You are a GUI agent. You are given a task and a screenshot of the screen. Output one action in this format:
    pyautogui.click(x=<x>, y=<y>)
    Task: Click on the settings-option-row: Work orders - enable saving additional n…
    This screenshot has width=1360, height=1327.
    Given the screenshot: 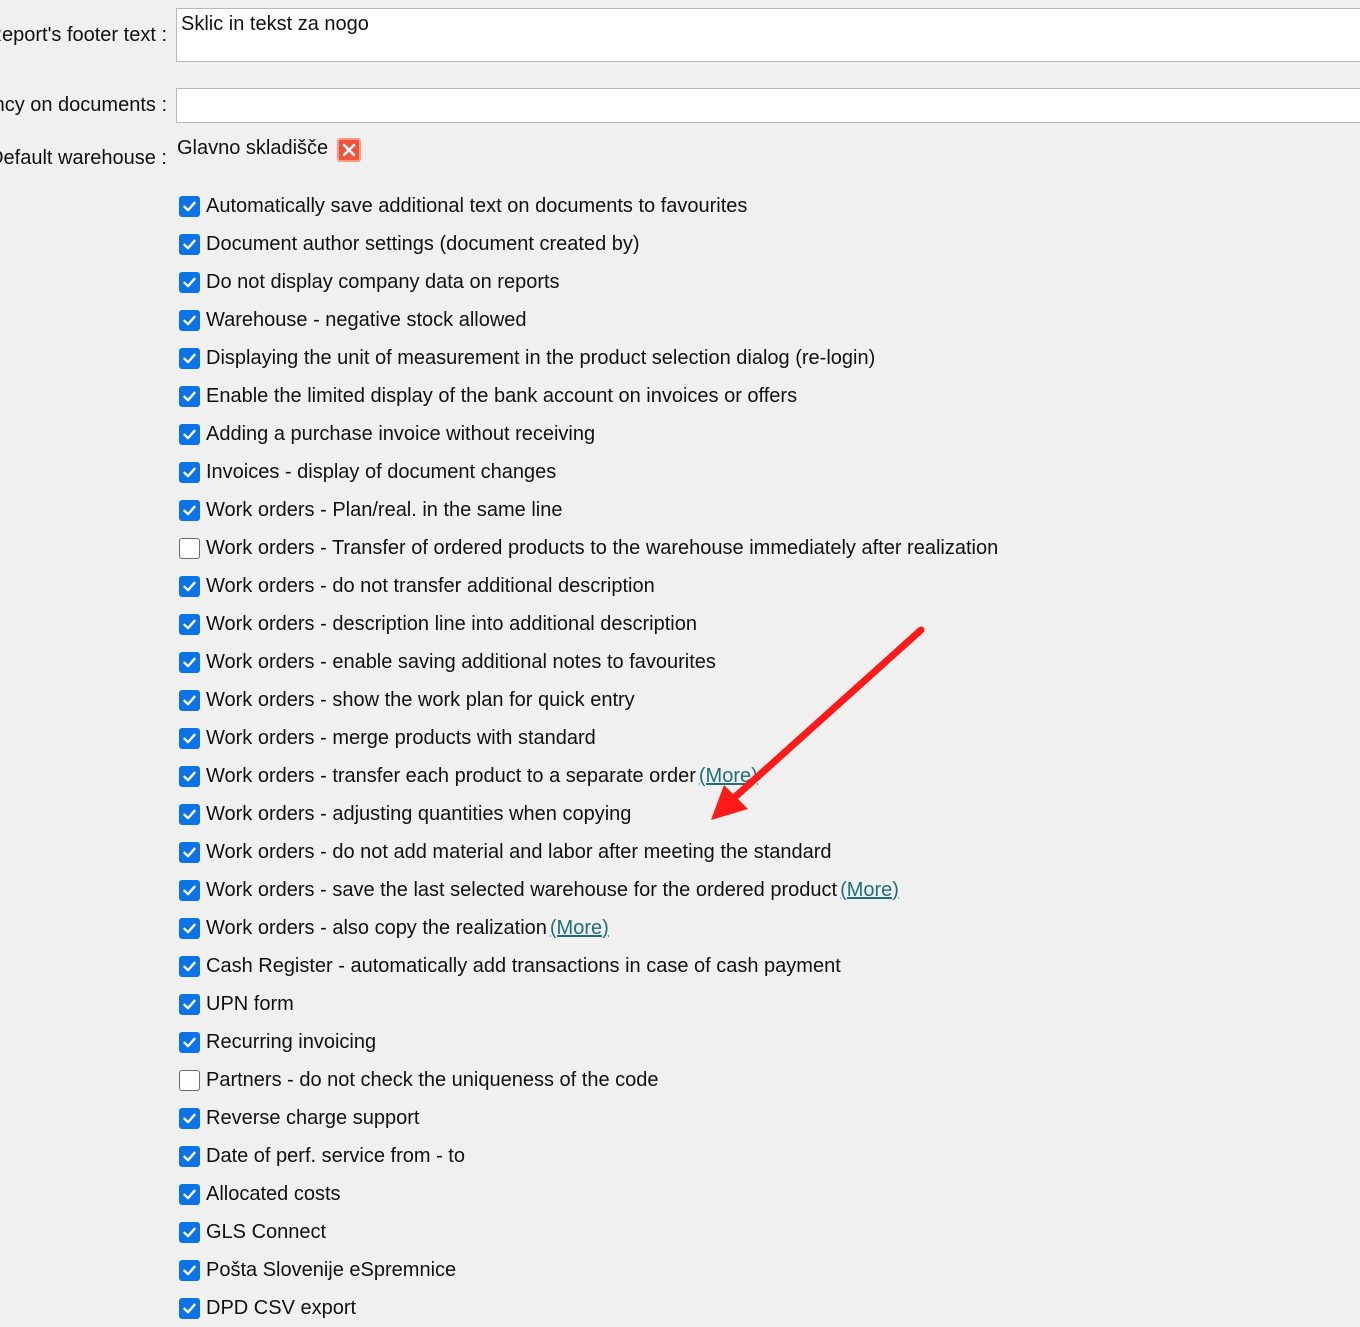 What is the action you would take?
    pyautogui.click(x=588, y=662)
    